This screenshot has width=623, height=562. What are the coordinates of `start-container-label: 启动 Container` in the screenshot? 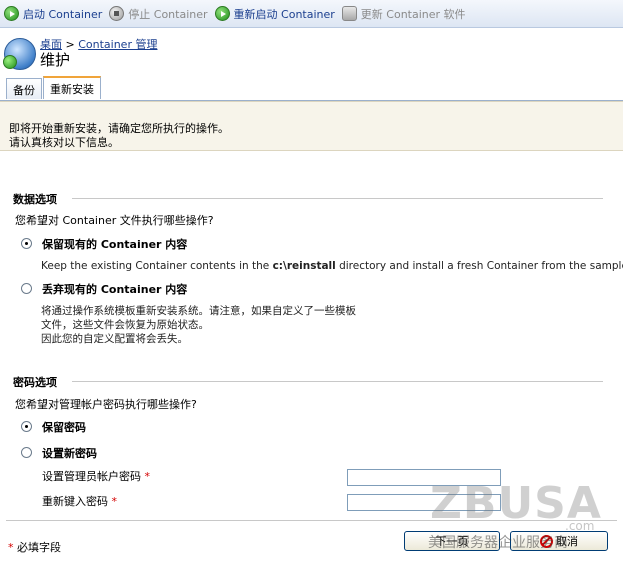 It's located at (63, 14).